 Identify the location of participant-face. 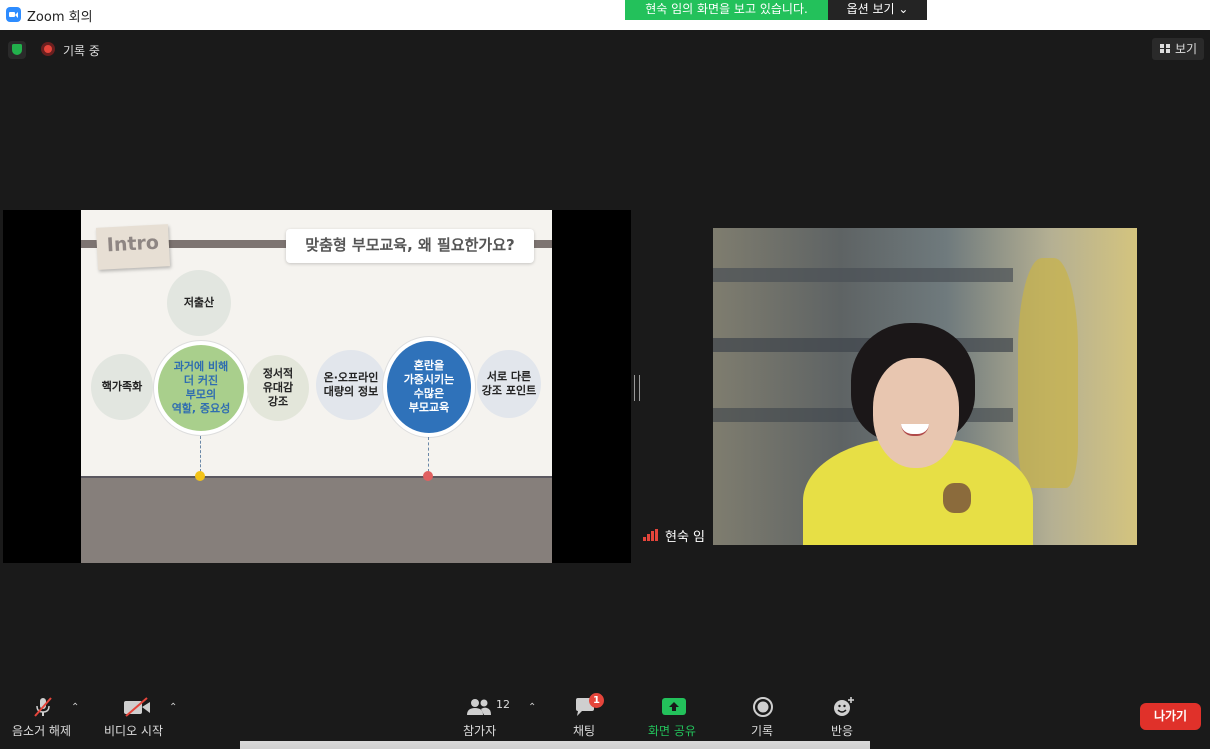
(916, 413).